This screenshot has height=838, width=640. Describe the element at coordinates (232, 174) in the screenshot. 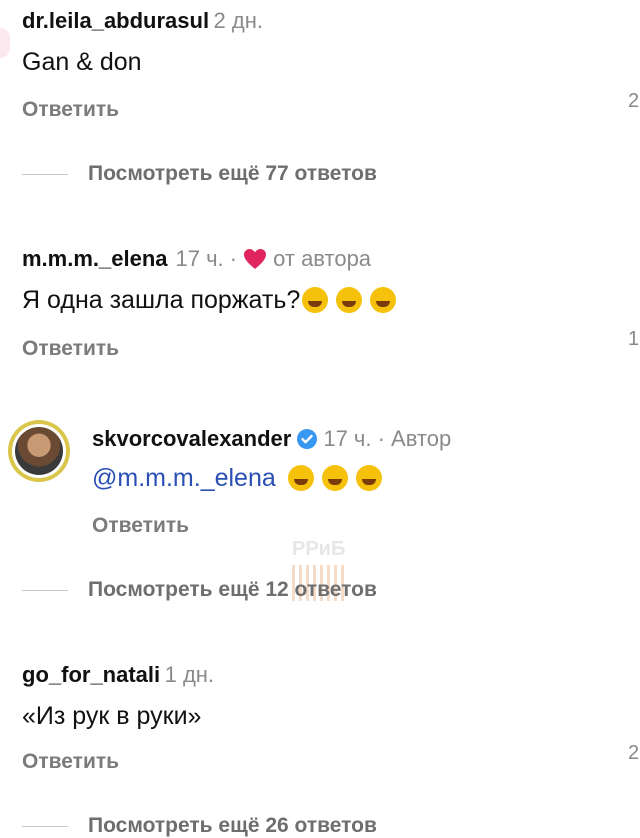

I see `view-more-label: Посмотреть ещё 77 ответов` at that location.